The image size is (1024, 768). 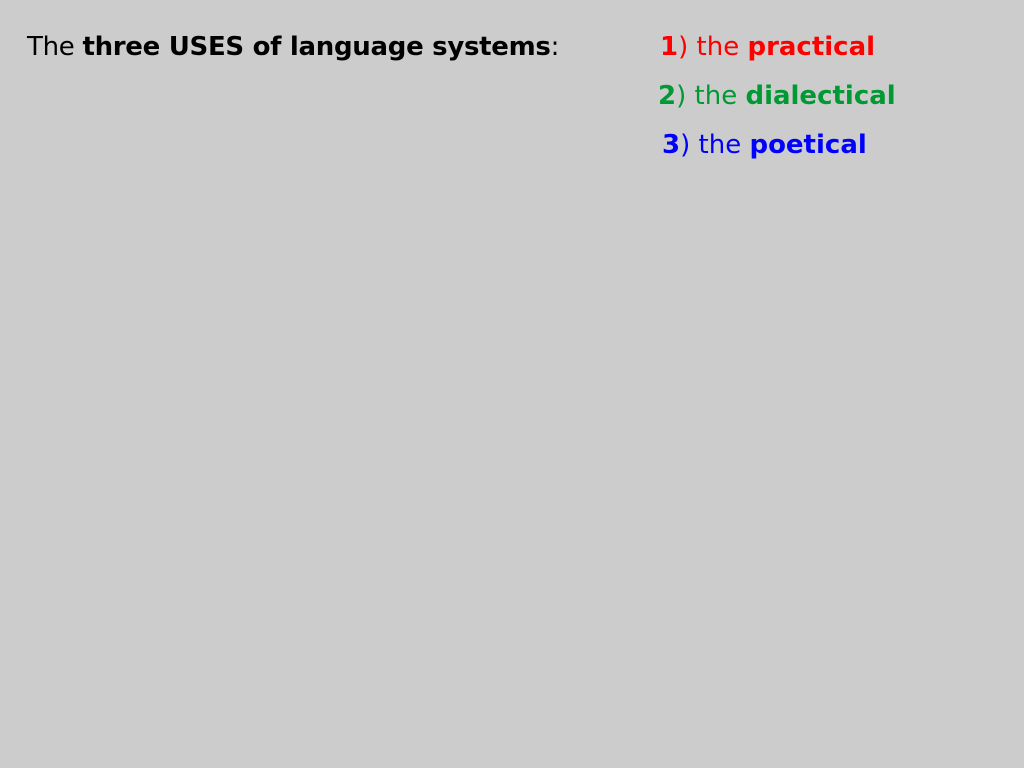 I want to click on list-item-poetical: 3) the poetical, so click(x=764, y=145).